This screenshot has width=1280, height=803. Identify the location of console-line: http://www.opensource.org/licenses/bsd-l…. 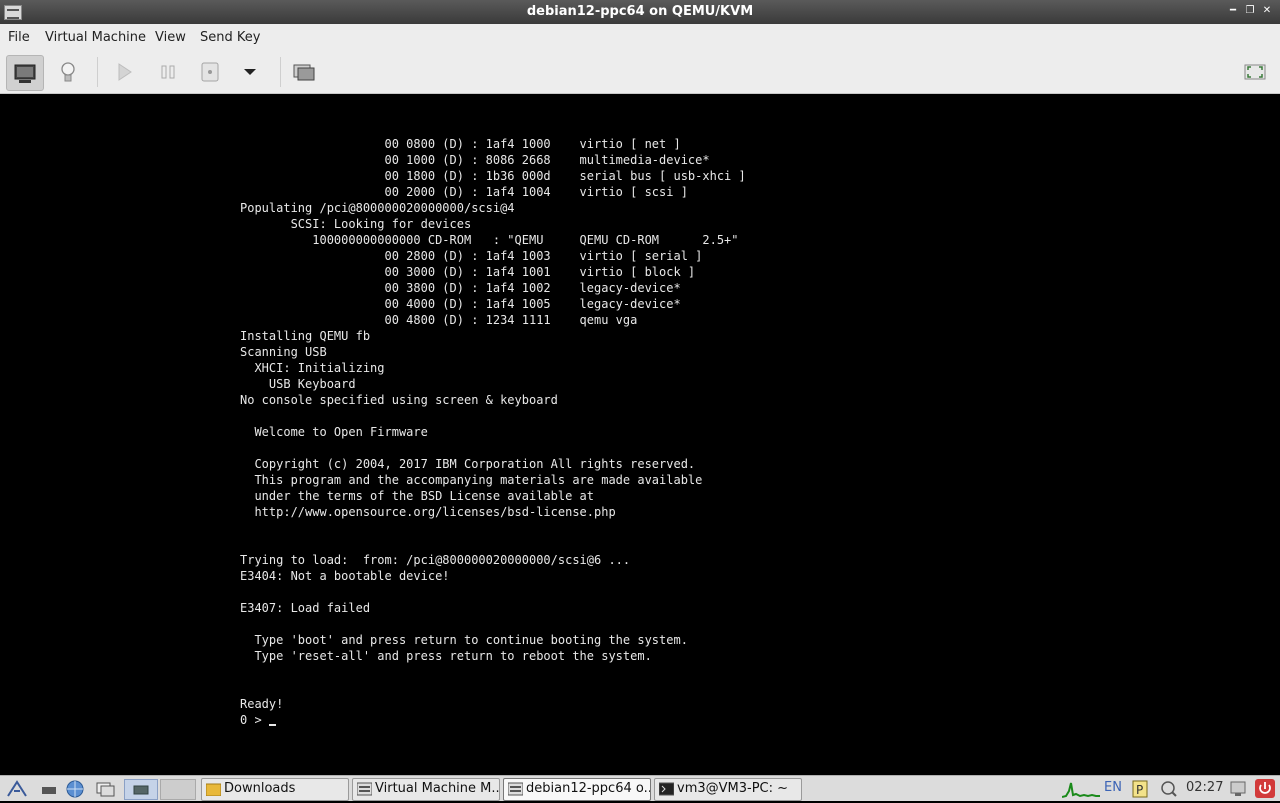
(428, 512).